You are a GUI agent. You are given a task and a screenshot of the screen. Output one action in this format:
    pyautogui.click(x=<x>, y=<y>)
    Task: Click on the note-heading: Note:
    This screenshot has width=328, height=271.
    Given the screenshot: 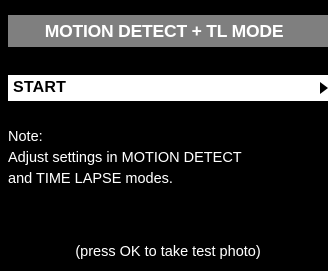 What is the action you would take?
    pyautogui.click(x=25, y=137)
    